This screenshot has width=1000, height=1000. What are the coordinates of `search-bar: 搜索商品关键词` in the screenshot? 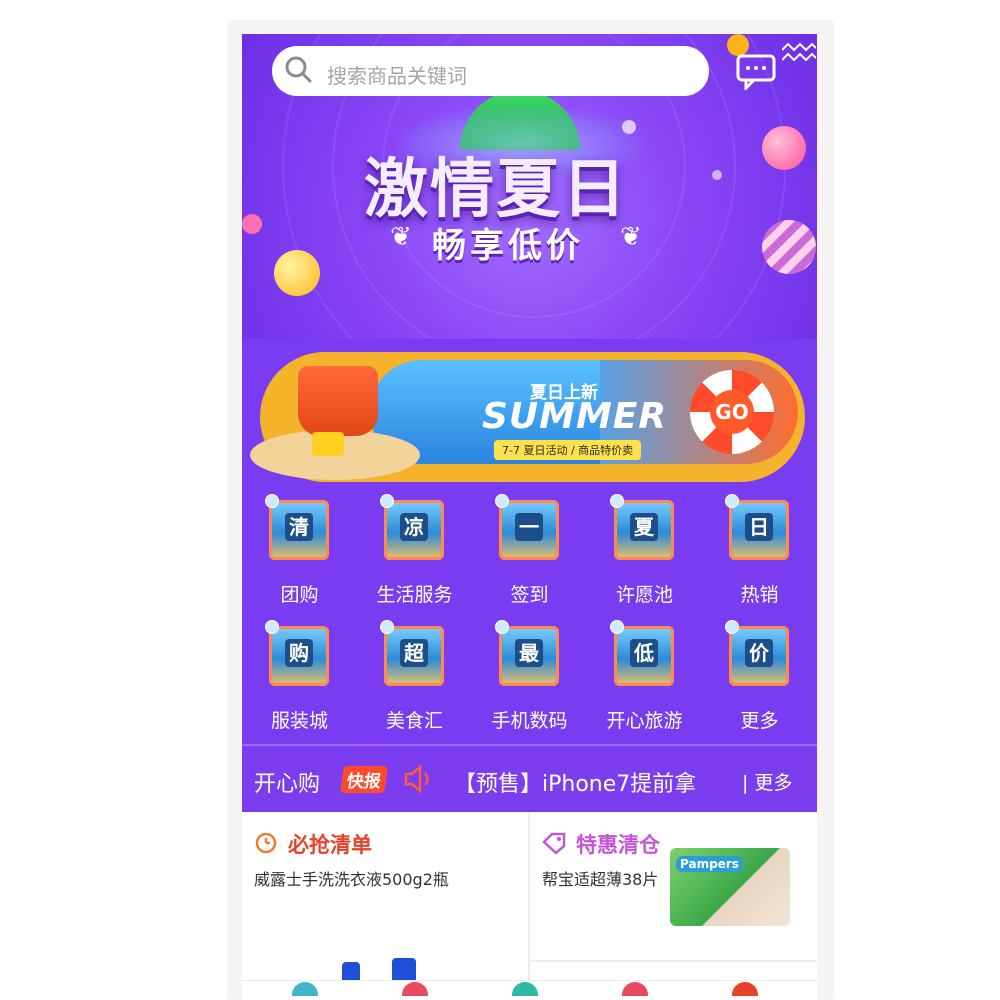 It's located at (490, 71).